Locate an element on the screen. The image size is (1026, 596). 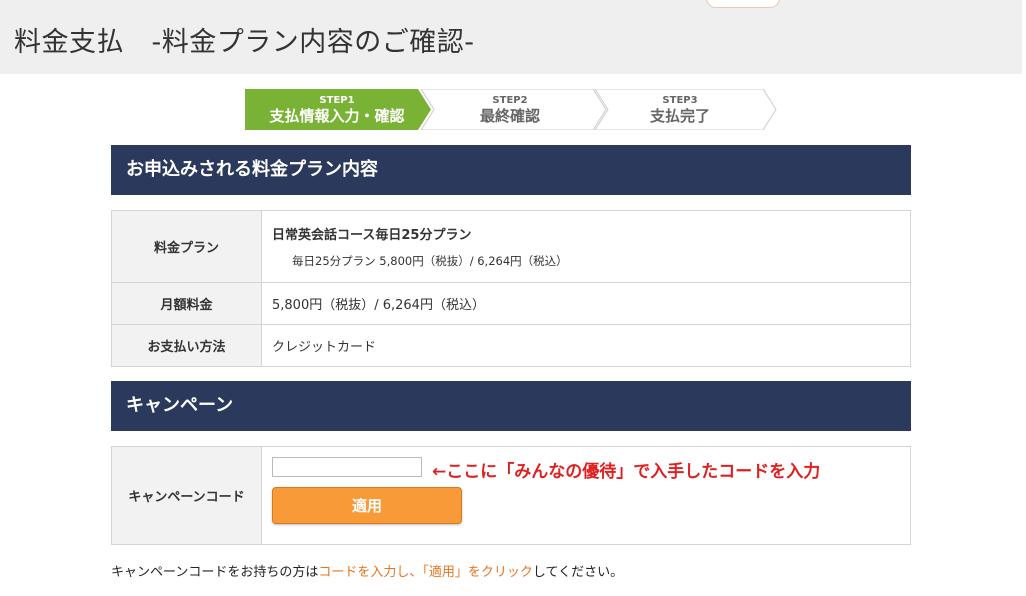
footer-note-text-2: してください。 is located at coordinates (578, 572).